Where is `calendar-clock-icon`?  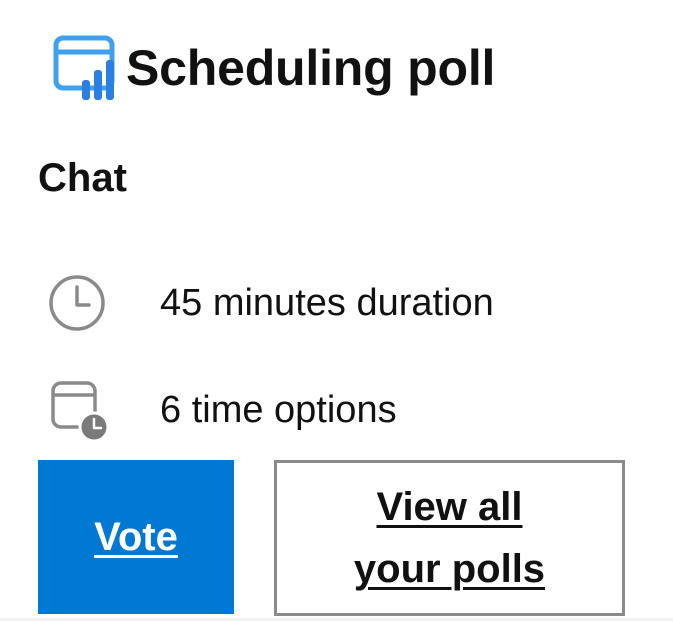 calendar-clock-icon is located at coordinates (80, 412).